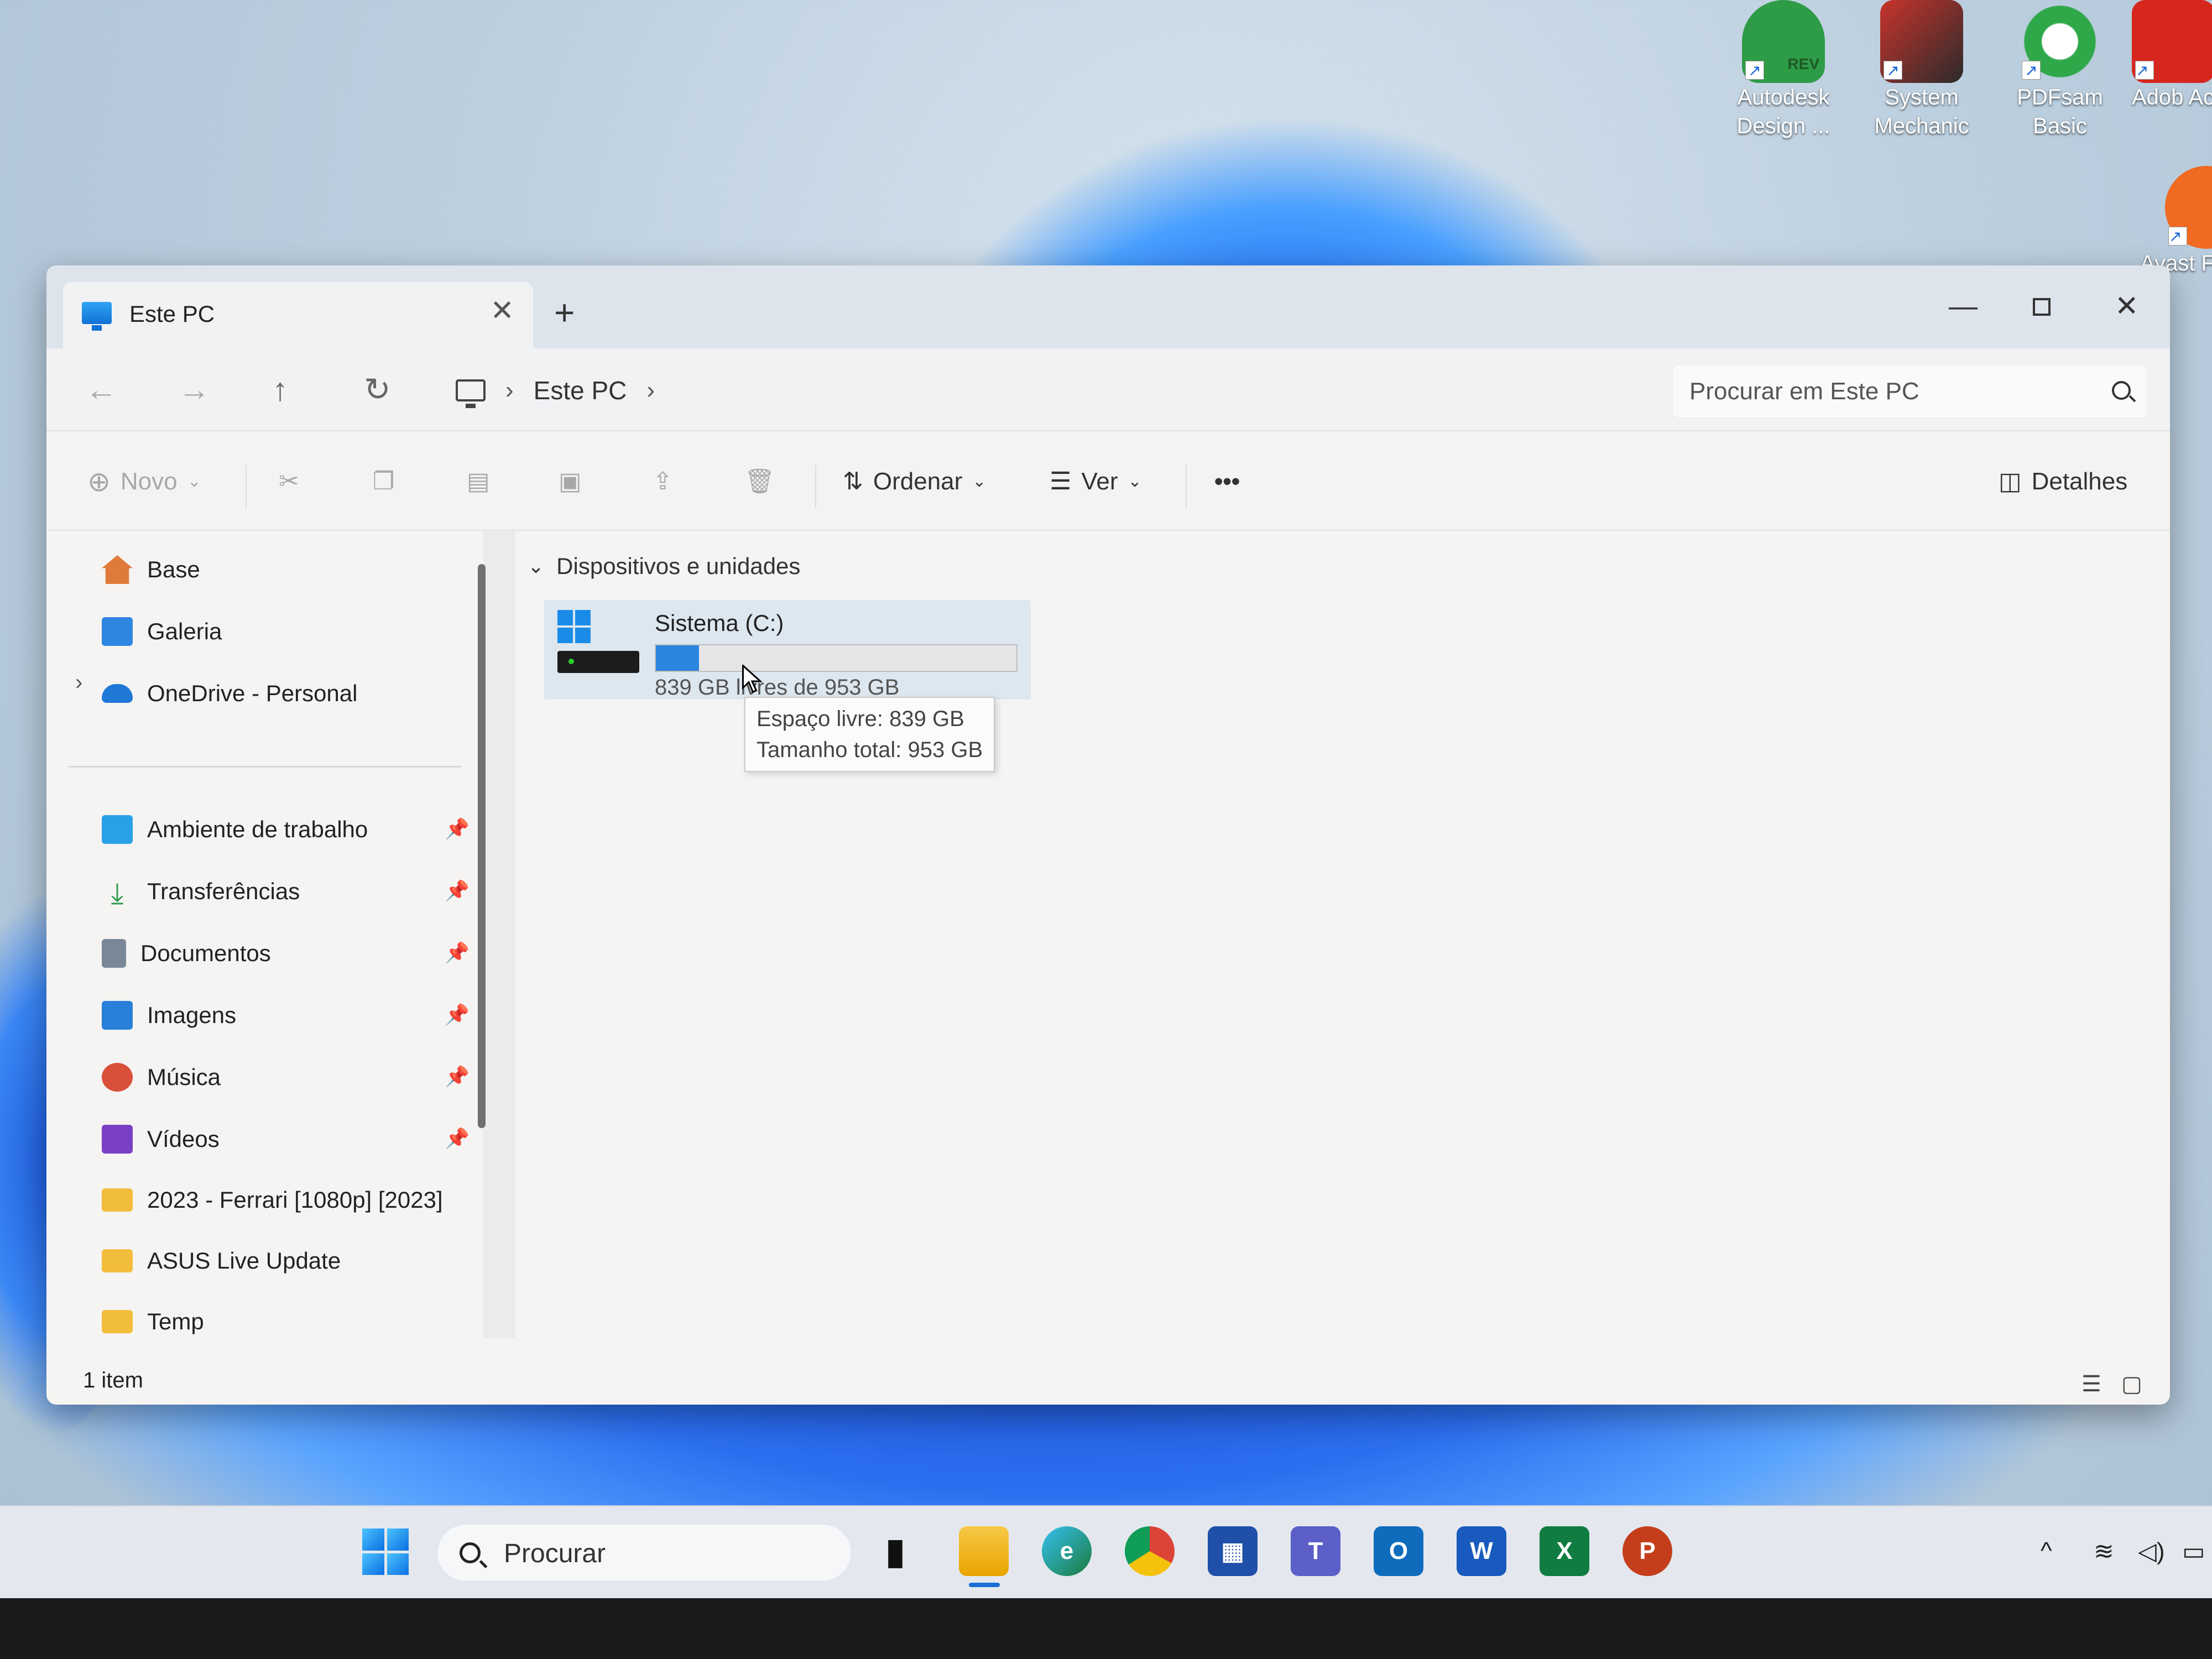 This screenshot has height=1659, width=2212. What do you see at coordinates (377, 390) in the screenshot?
I see `refresh-button: ↻` at bounding box center [377, 390].